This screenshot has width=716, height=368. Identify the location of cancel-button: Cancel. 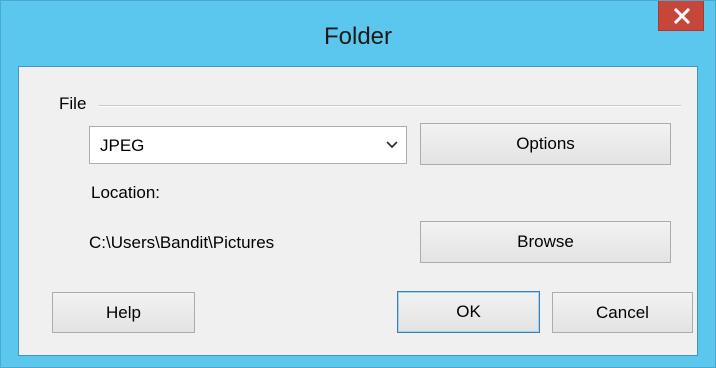
(622, 312).